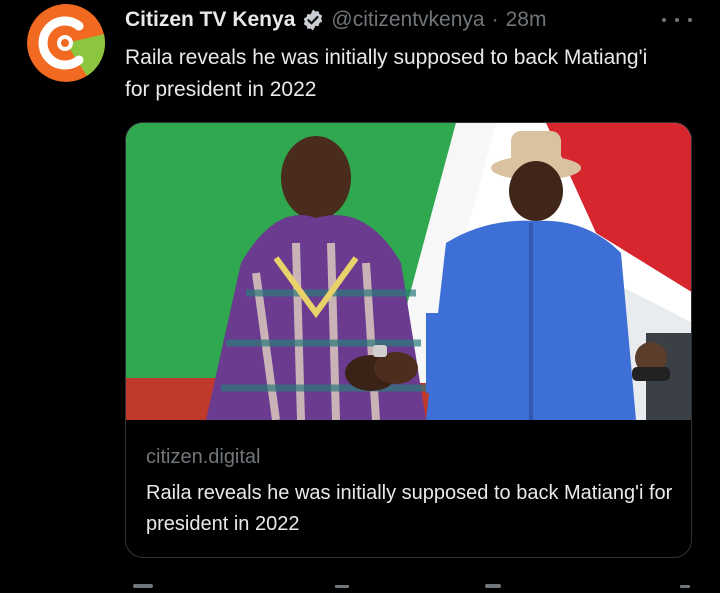 The image size is (720, 593). I want to click on citizen-tv-logo, so click(66, 43).